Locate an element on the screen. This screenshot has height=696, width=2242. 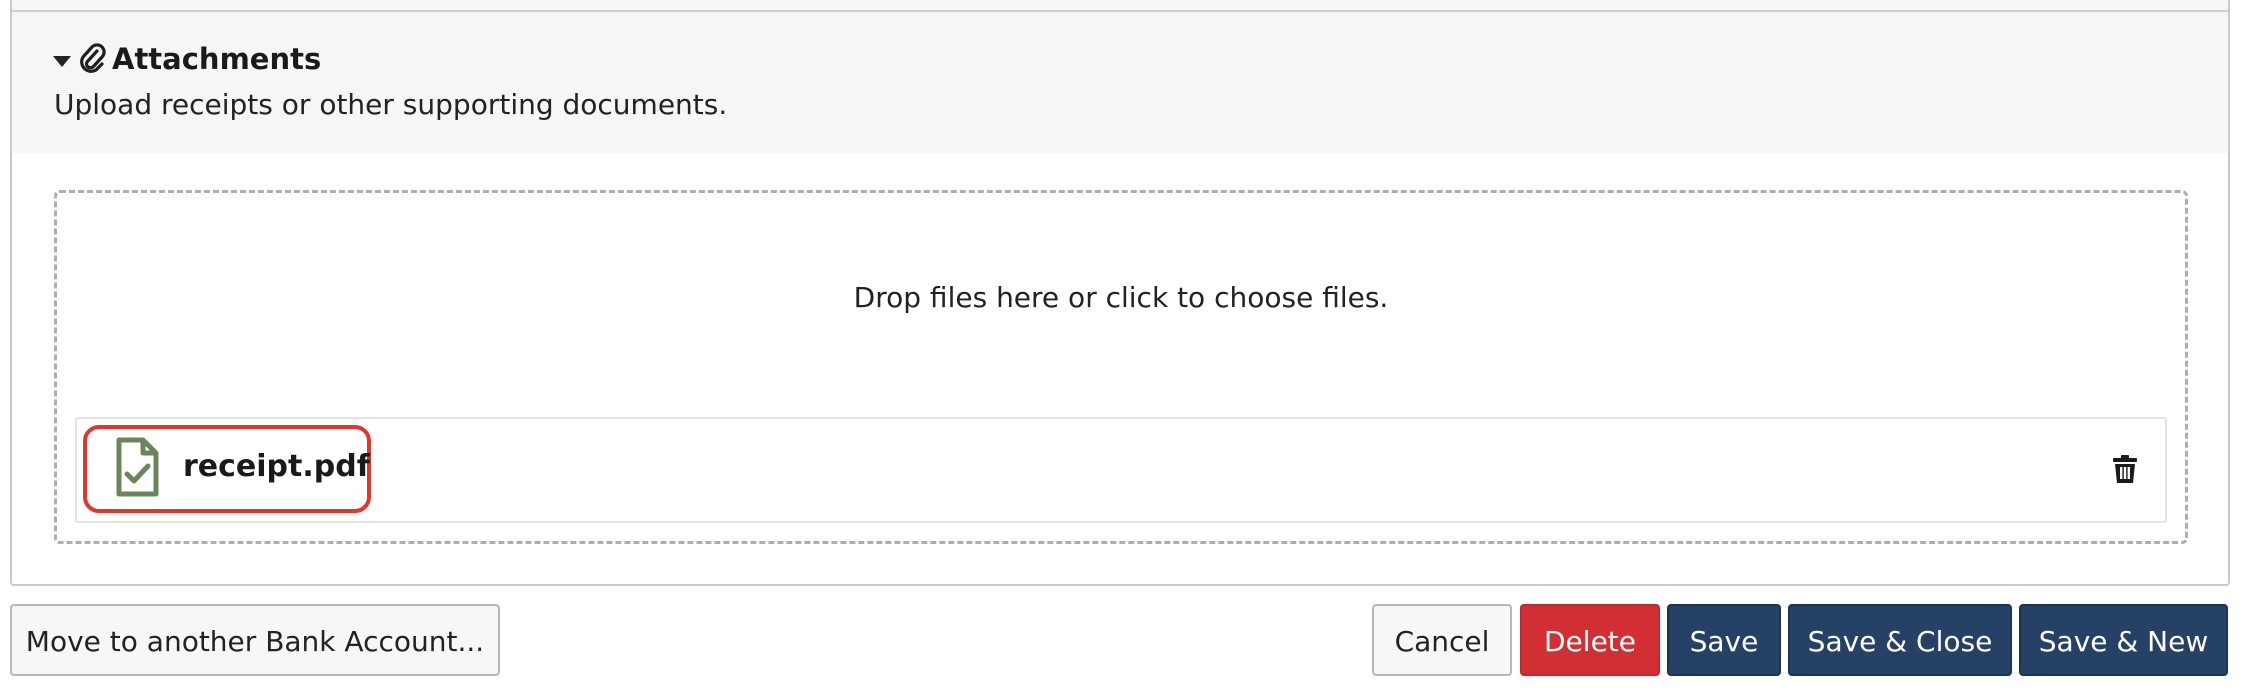
attachments-title: Attachments is located at coordinates (217, 59).